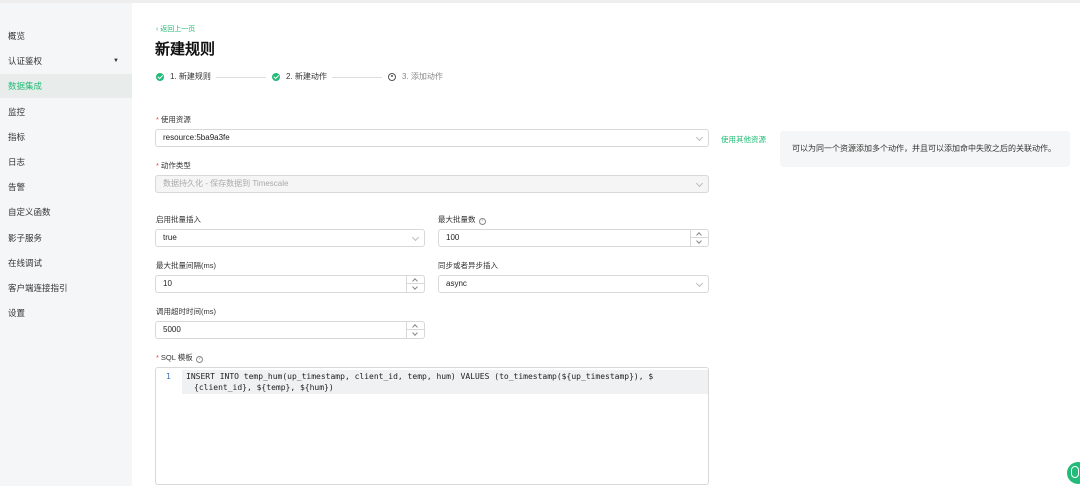 This screenshot has width=1080, height=486. I want to click on sidebar-item-shadow-service: 影子服务, so click(66, 238).